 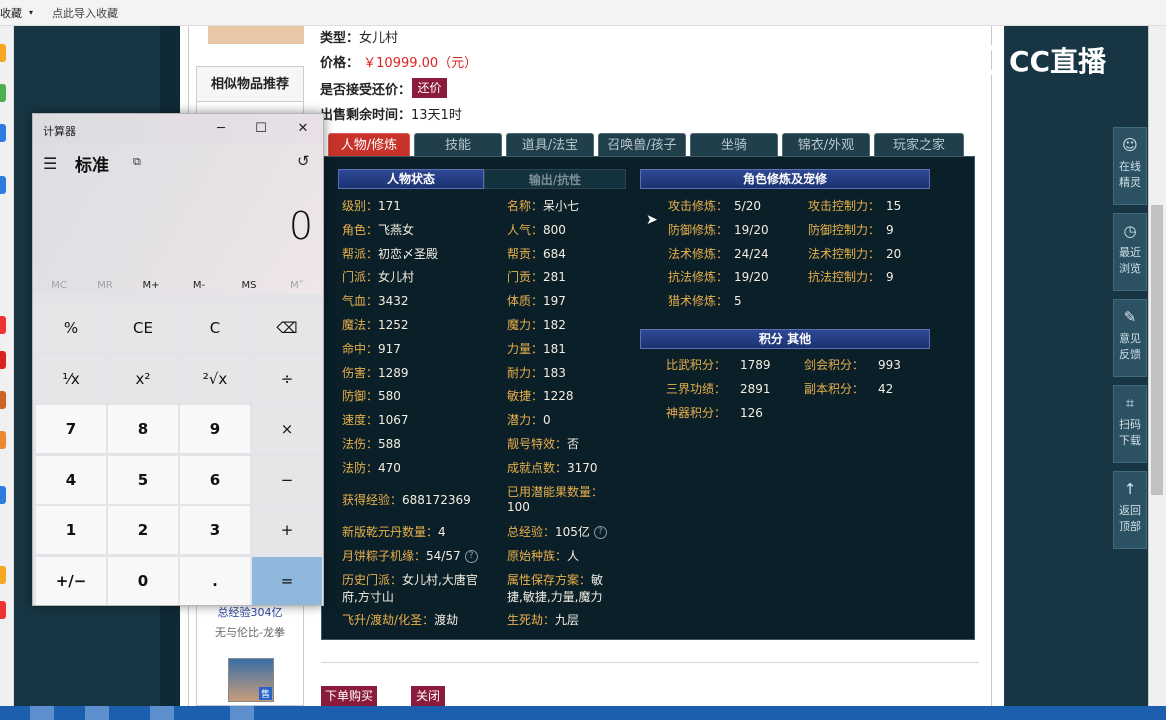 What do you see at coordinates (718, 277) in the screenshot?
I see `cultivation-3: 抗法修炼： 19/20` at bounding box center [718, 277].